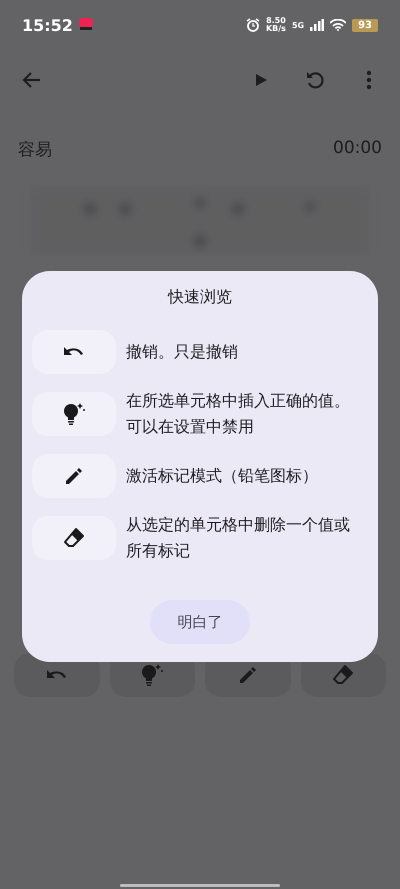 Image resolution: width=400 pixels, height=889 pixels. I want to click on feature-description: 从选定的单元格中删除一个值或所有标记, so click(238, 538).